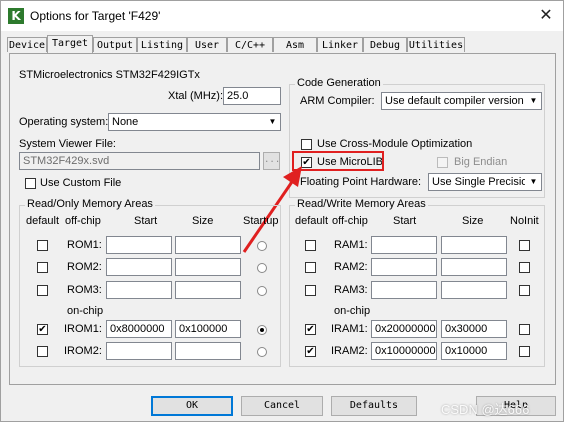  I want to click on rw-header-size: Size, so click(473, 221).